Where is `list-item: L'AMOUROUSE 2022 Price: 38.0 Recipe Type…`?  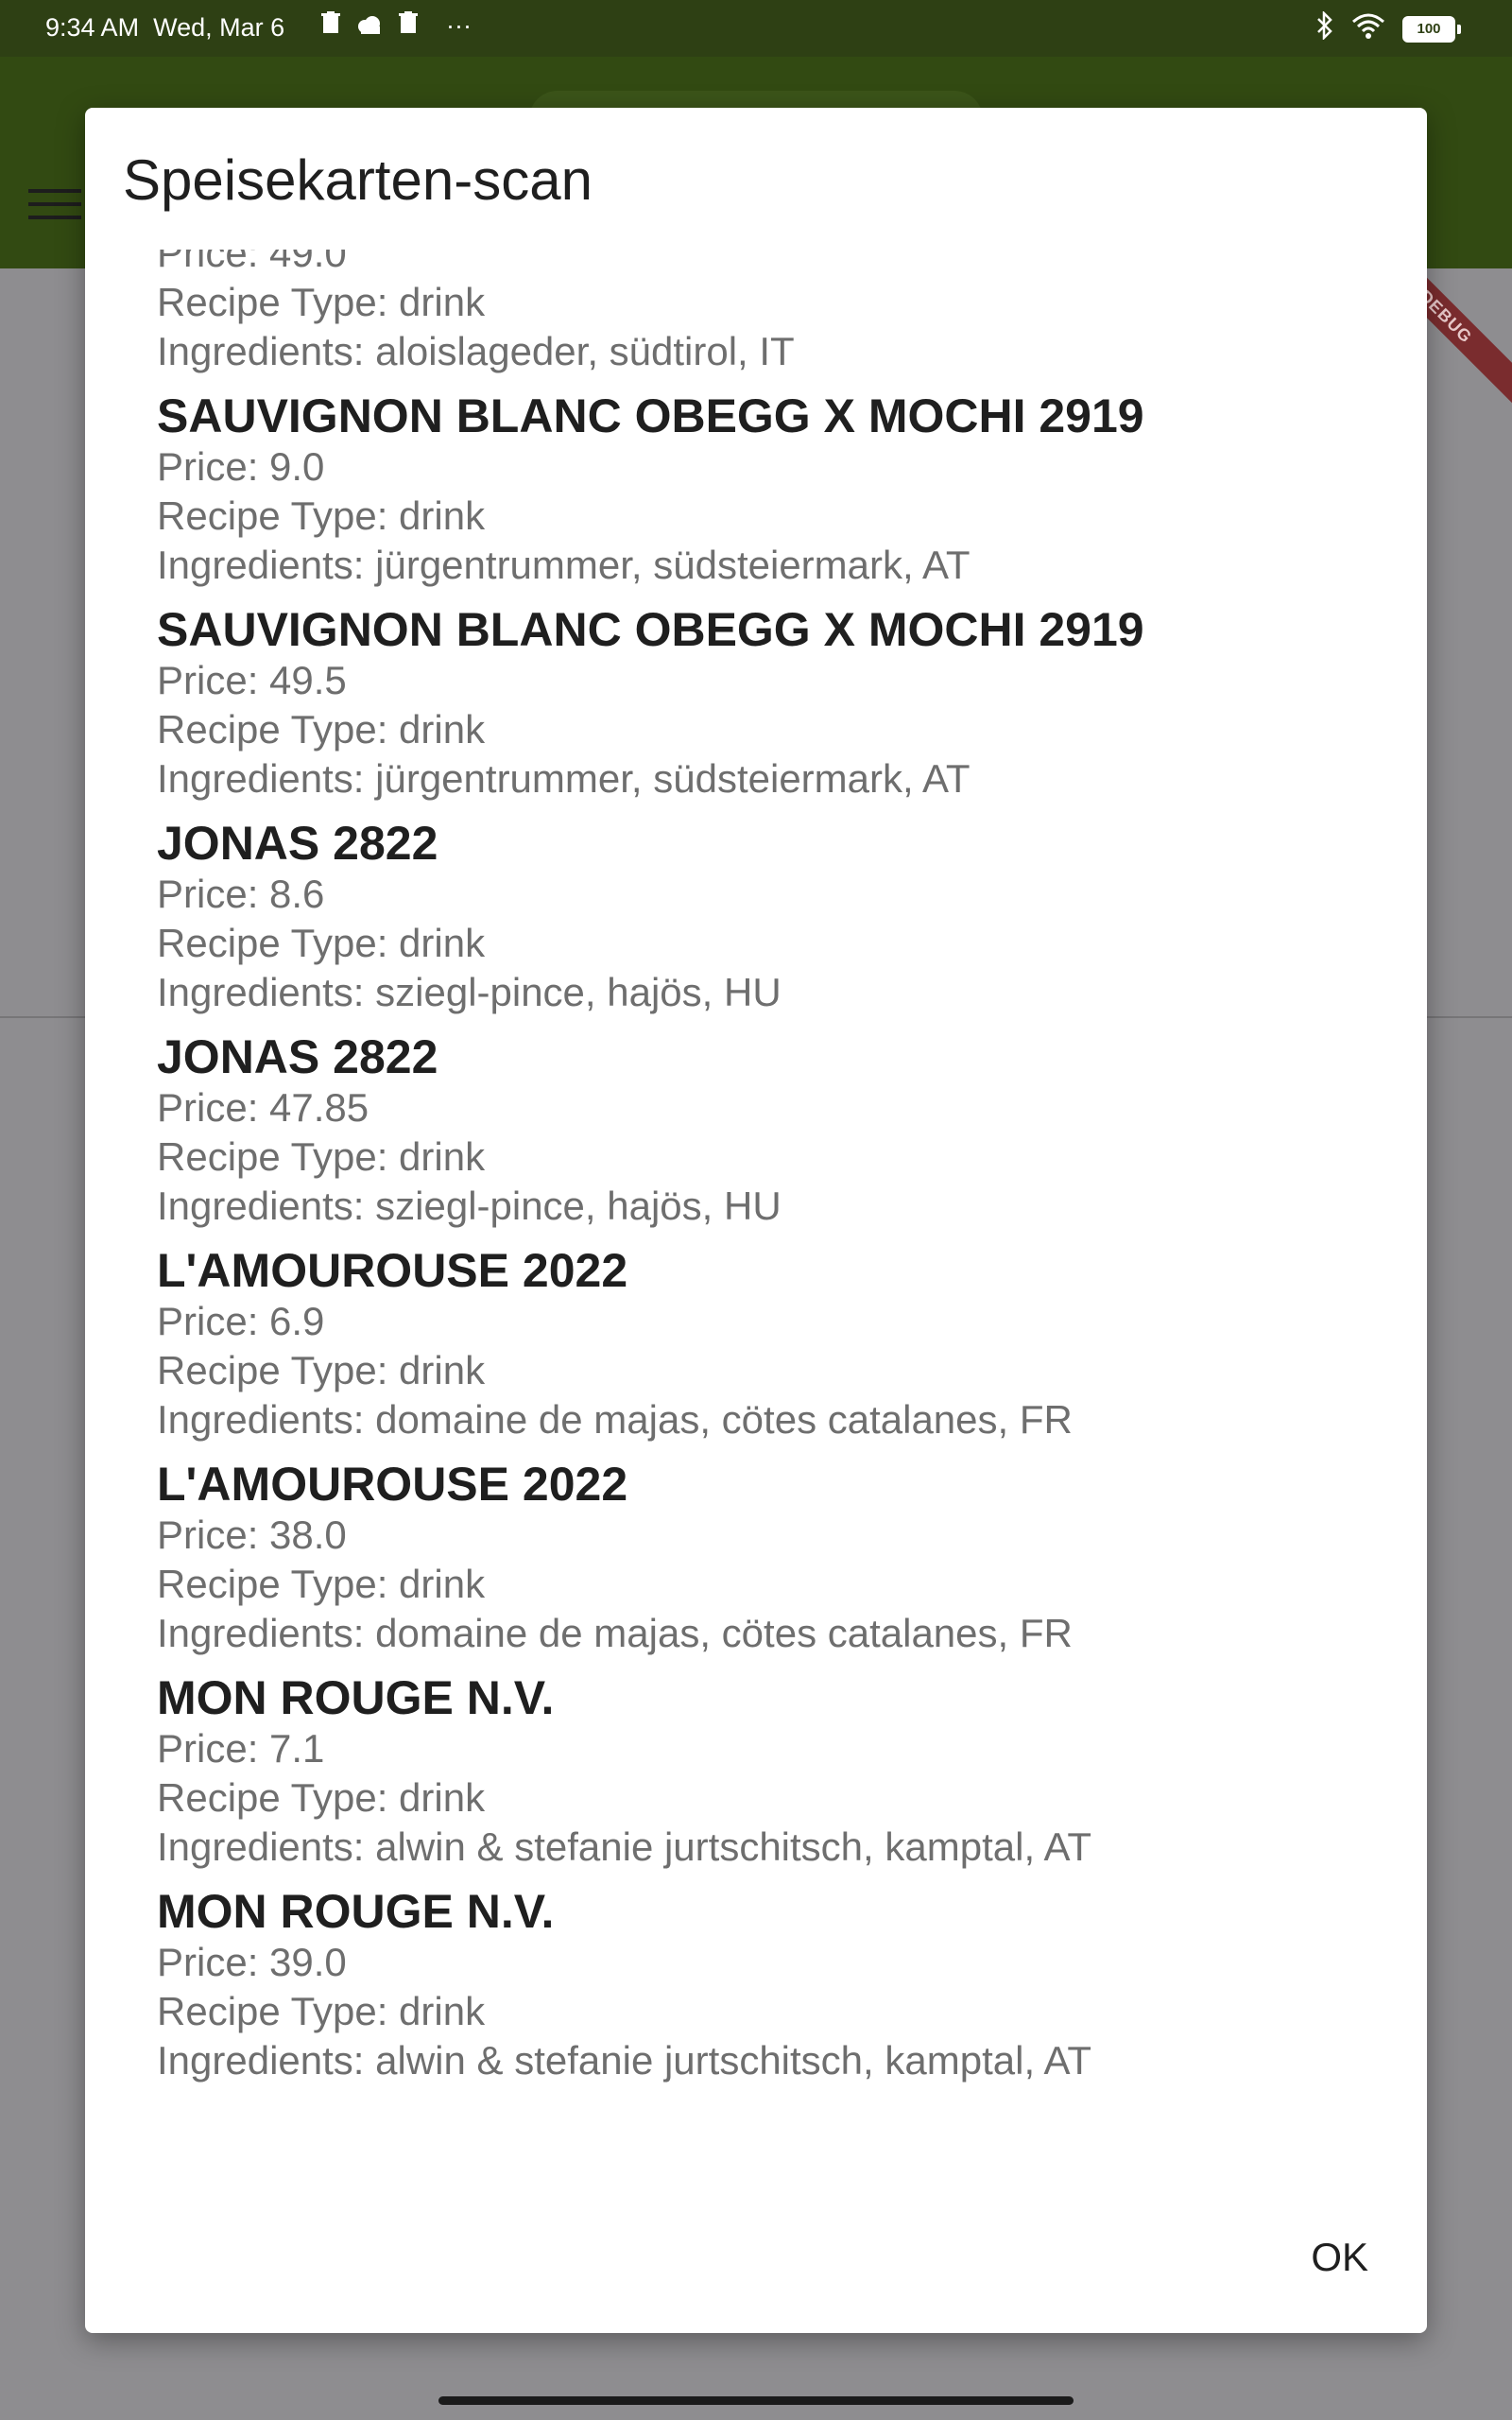
list-item: L'AMOUROUSE 2022 Price: 38.0 Recipe Type… is located at coordinates (771, 1558).